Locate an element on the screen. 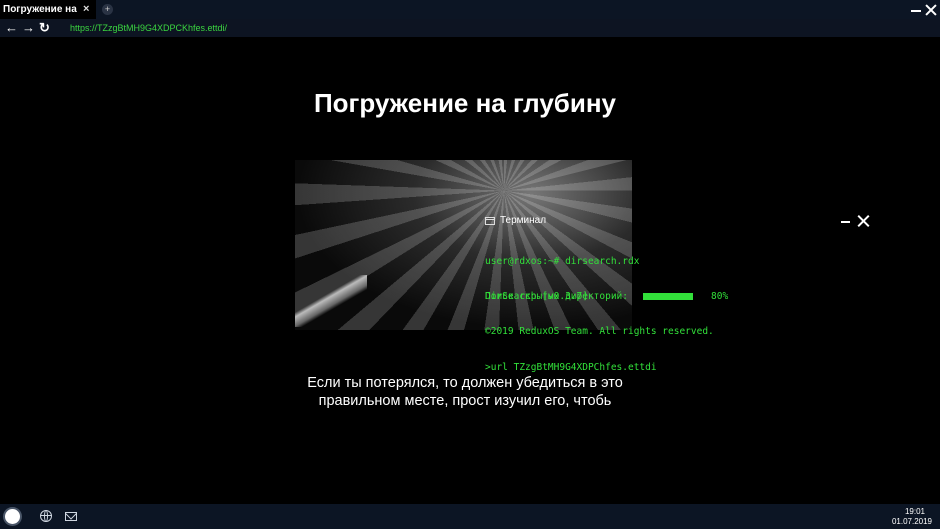  clock-time: 19:01 is located at coordinates (914, 511).